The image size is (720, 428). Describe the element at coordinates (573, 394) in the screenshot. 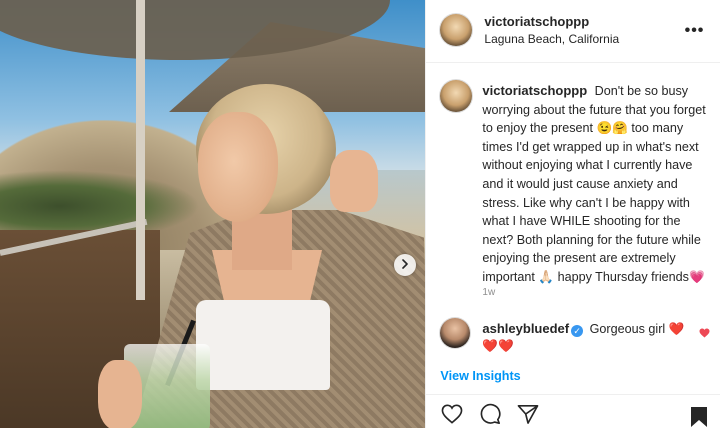

I see `actions-divider` at that location.